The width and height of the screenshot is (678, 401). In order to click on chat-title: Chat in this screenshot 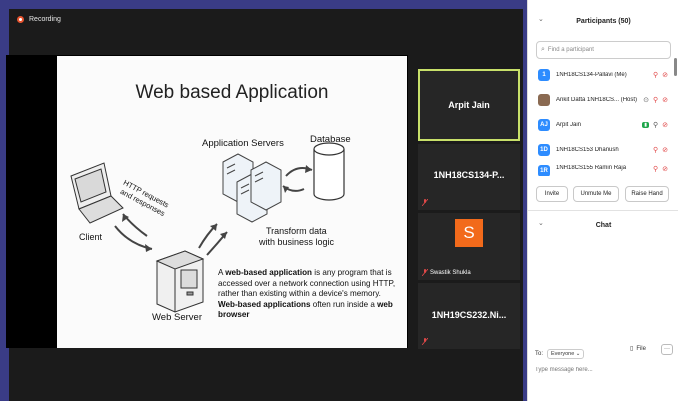, I will do `click(603, 225)`.